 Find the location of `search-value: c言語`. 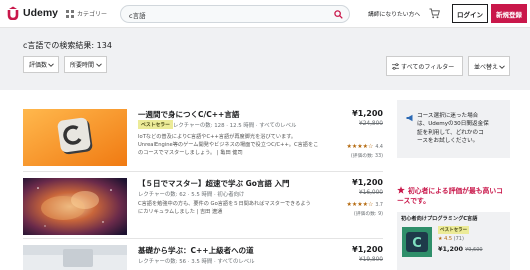

search-value: c言語 is located at coordinates (137, 16).